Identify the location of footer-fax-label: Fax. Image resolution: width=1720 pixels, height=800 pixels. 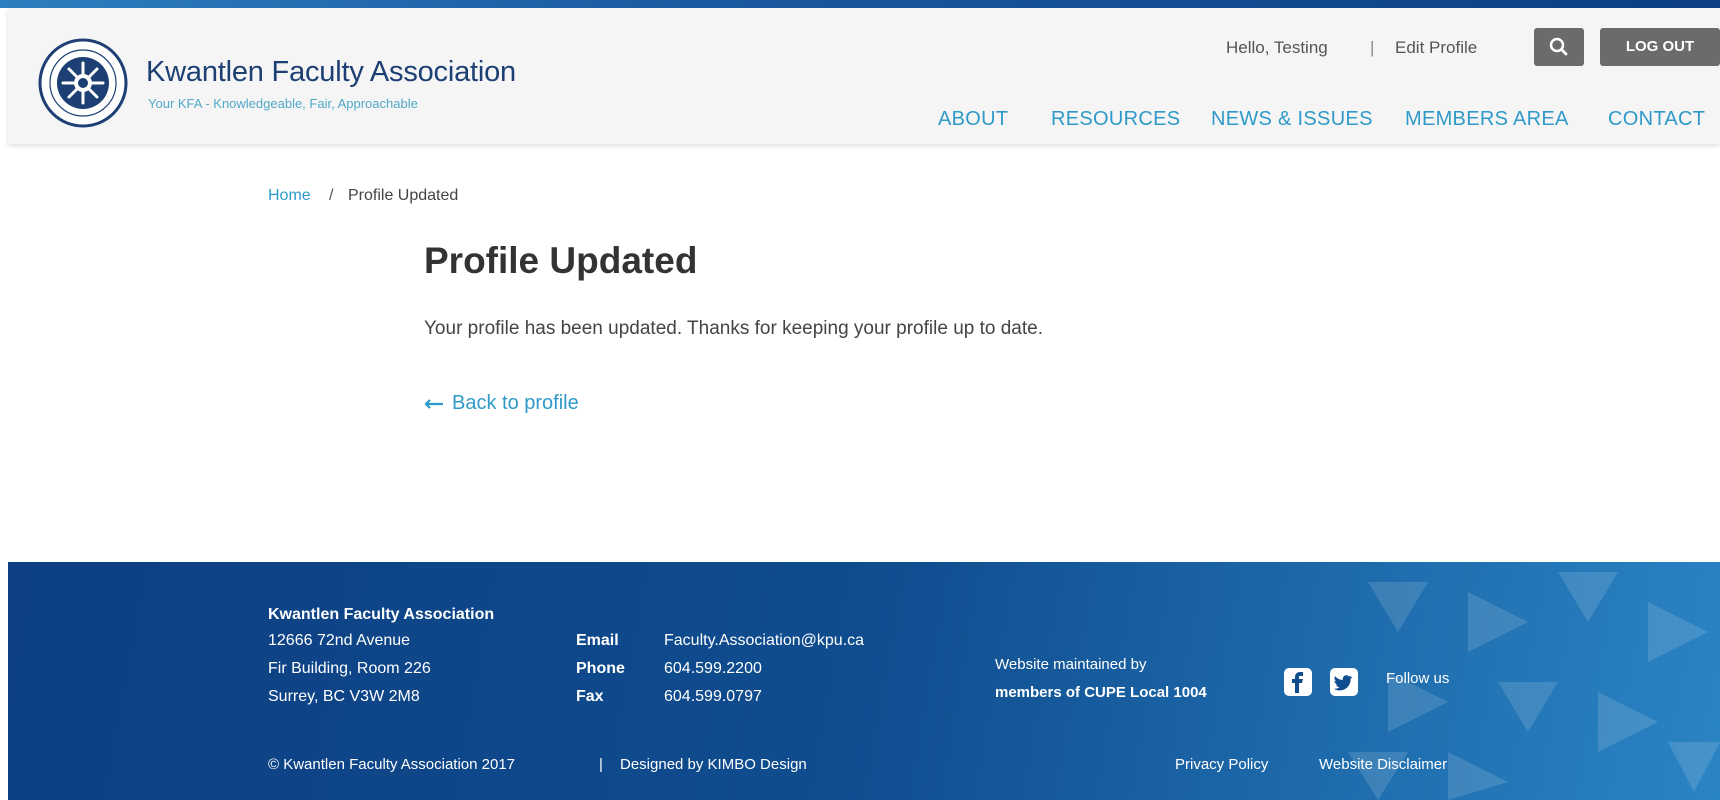
(590, 696).